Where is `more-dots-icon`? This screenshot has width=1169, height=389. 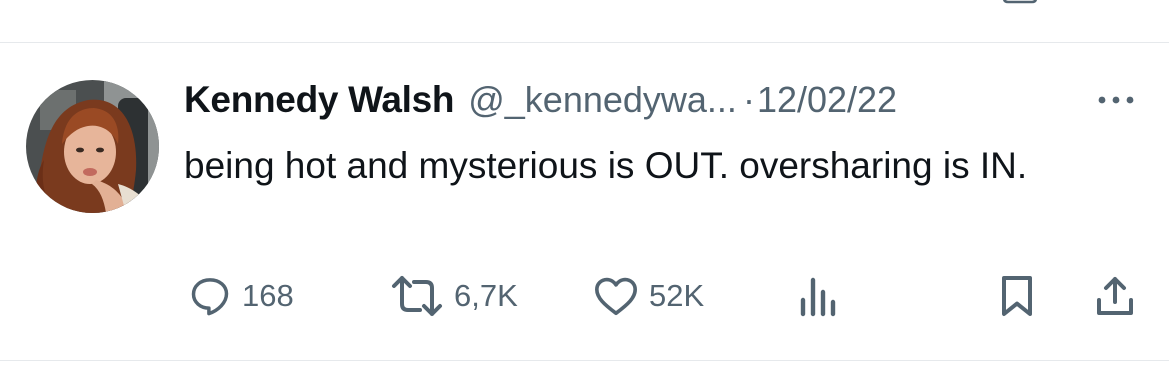 more-dots-icon is located at coordinates (1116, 100).